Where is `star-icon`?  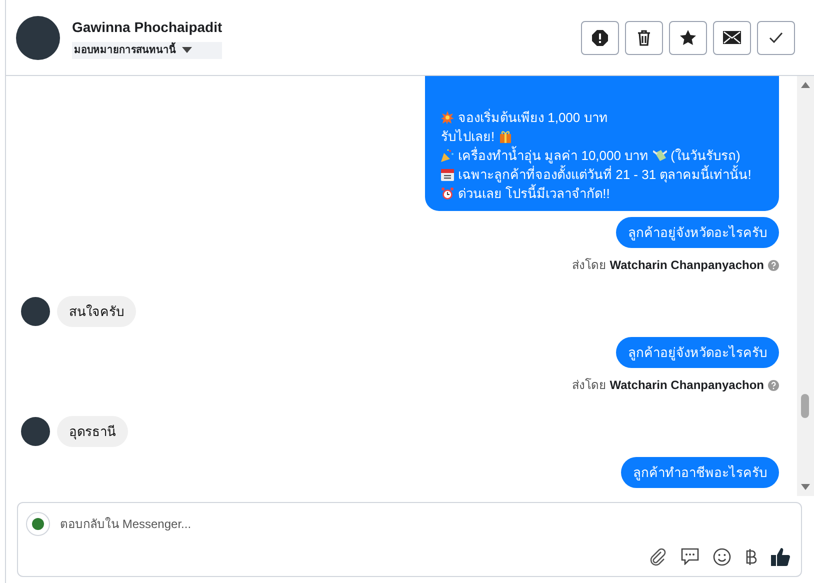
star-icon is located at coordinates (688, 37).